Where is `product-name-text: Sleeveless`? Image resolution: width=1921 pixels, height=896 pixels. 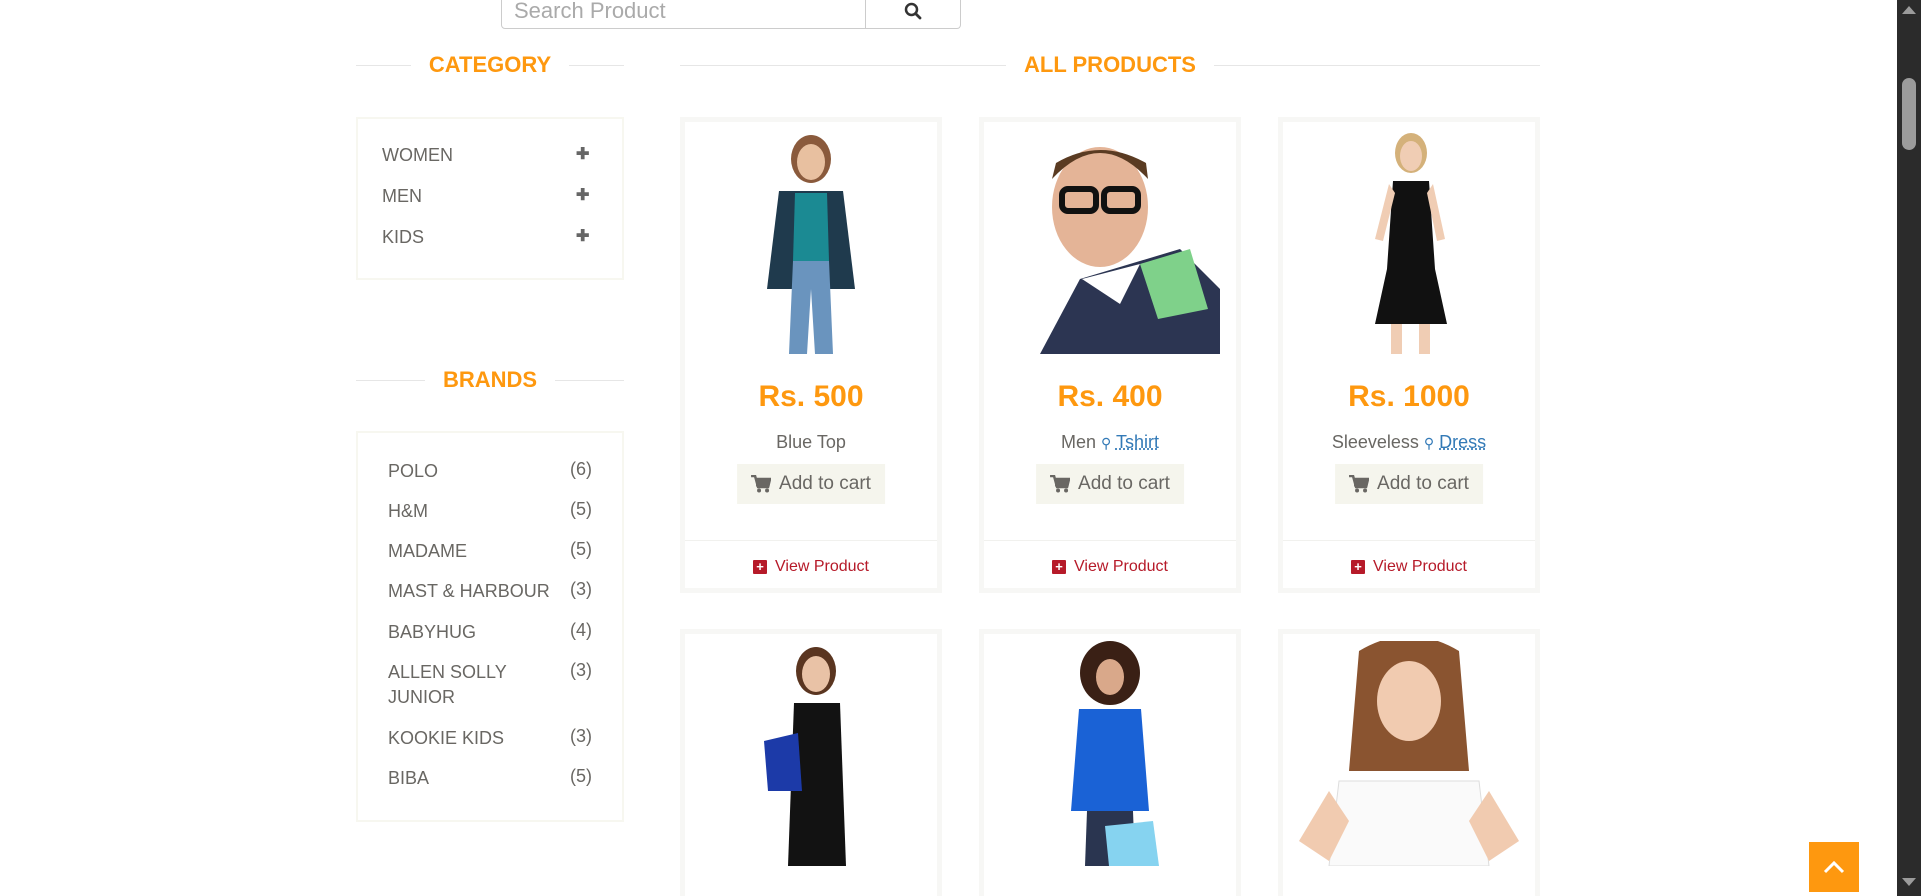
product-name-text: Sleeveless is located at coordinates (1375, 442).